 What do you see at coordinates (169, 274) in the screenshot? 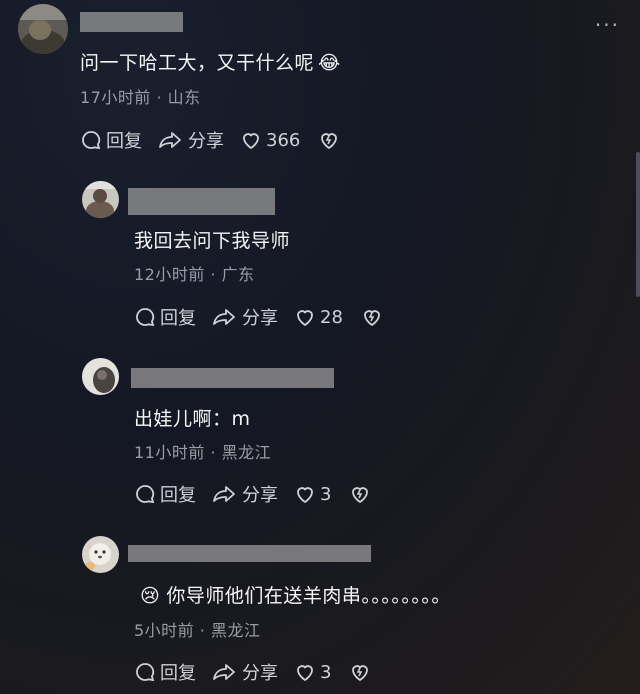
I see `comment-time: 12小时前` at bounding box center [169, 274].